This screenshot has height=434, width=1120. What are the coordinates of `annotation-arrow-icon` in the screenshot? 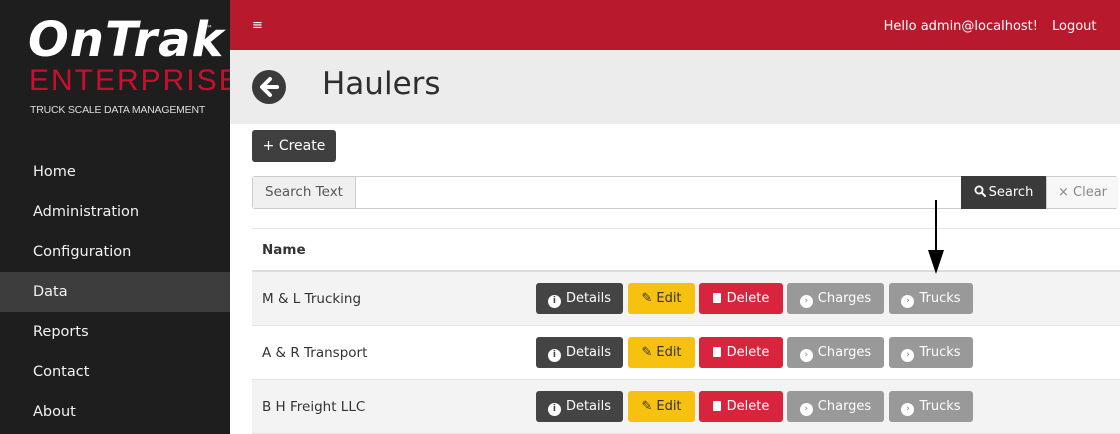 It's located at (936, 237).